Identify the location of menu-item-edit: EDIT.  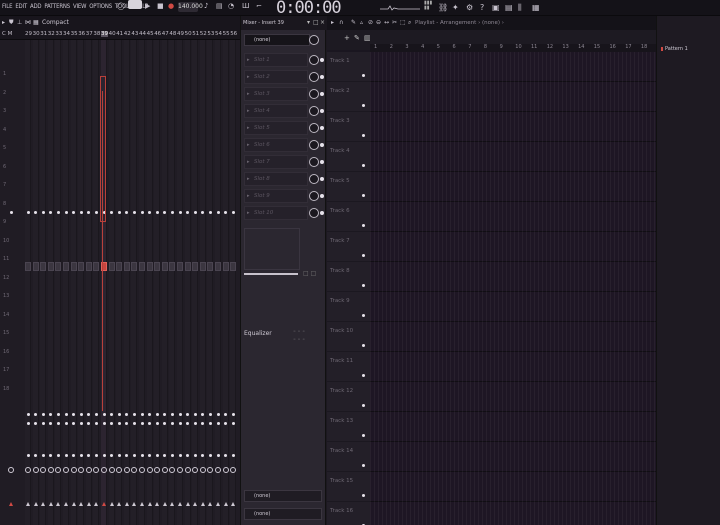
(21, 6).